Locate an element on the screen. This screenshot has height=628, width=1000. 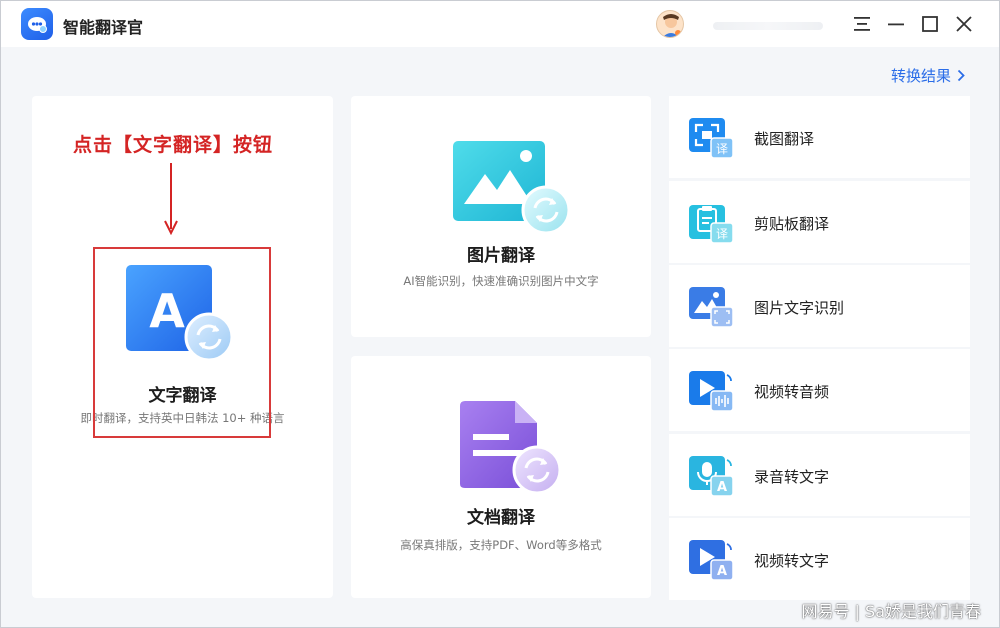
close-button is located at coordinates (964, 24).